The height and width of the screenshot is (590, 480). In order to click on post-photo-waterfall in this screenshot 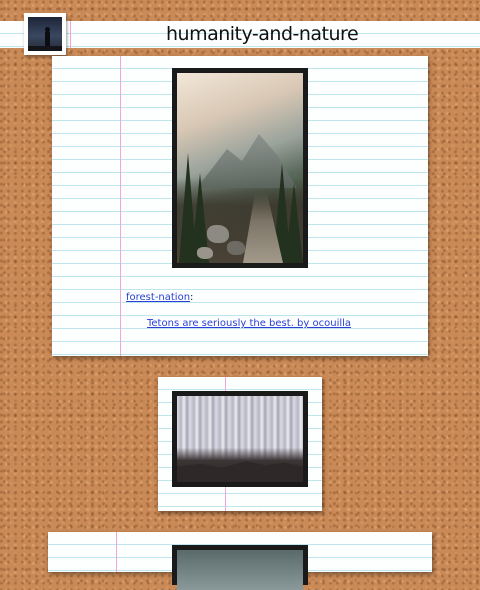, I will do `click(240, 439)`.